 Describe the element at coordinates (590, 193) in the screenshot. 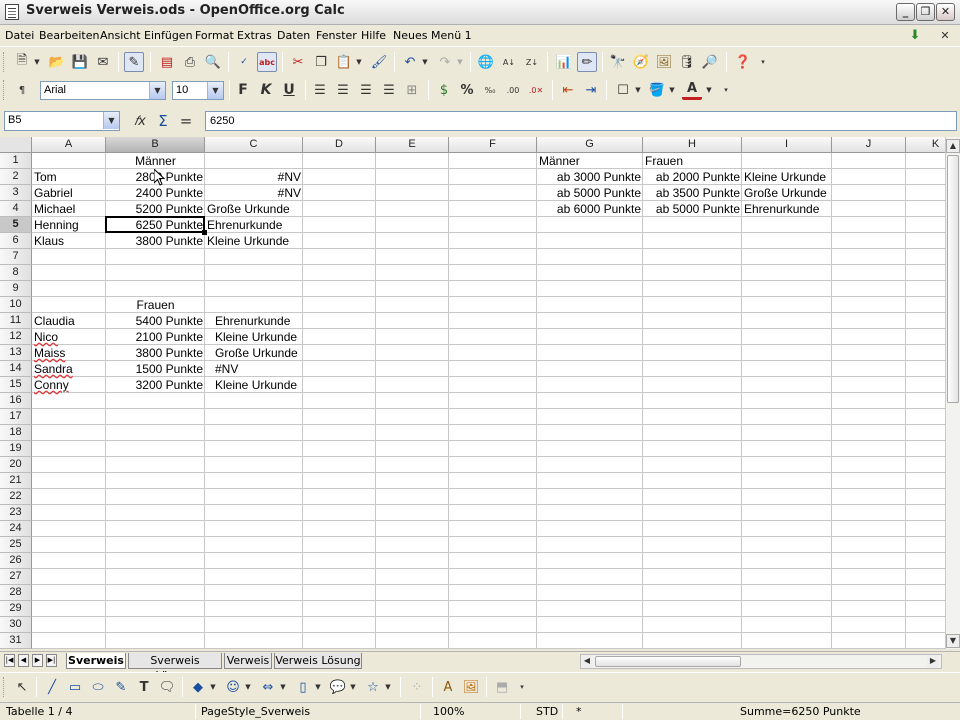

I see `cell-g3: ab 5000 Punkte` at that location.